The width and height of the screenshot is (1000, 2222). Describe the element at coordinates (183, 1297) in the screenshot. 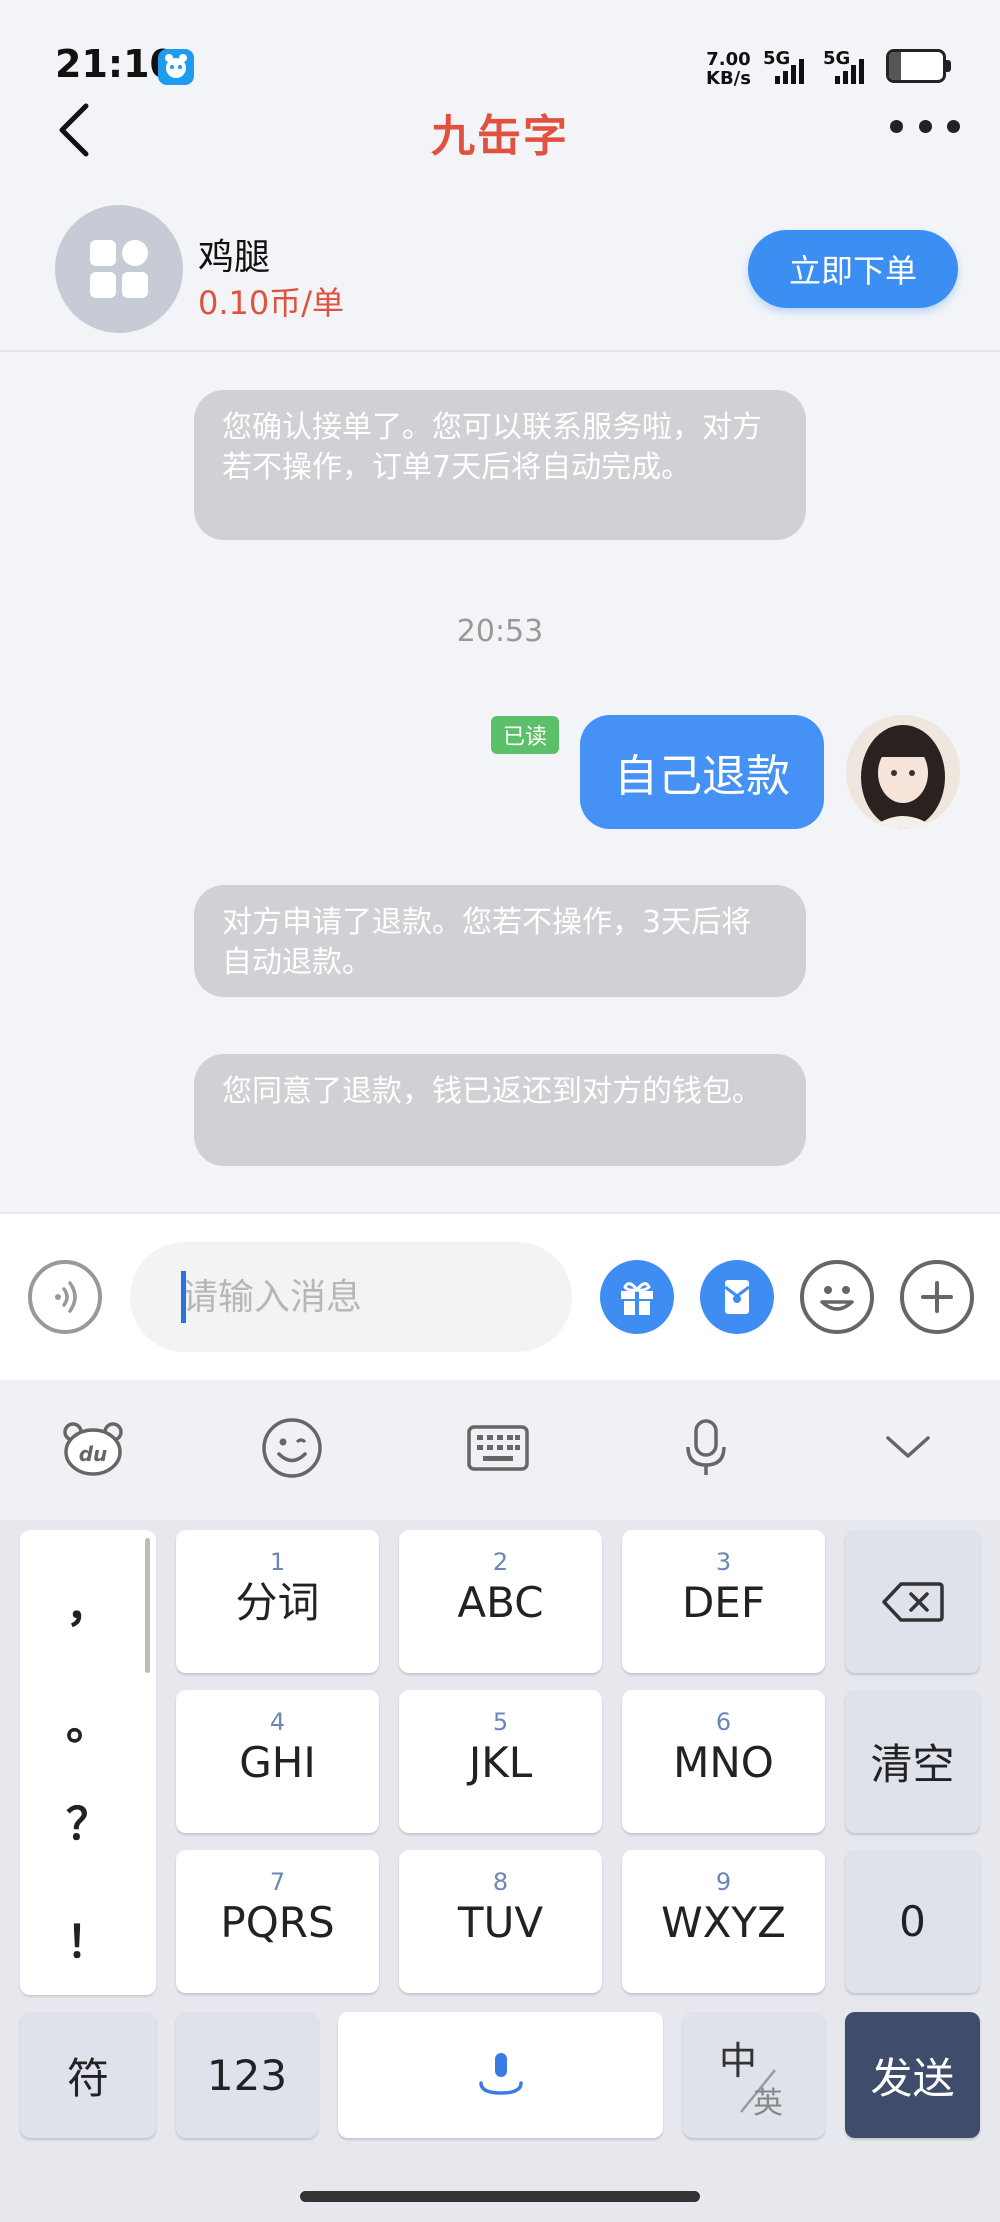

I see `text-caret` at that location.